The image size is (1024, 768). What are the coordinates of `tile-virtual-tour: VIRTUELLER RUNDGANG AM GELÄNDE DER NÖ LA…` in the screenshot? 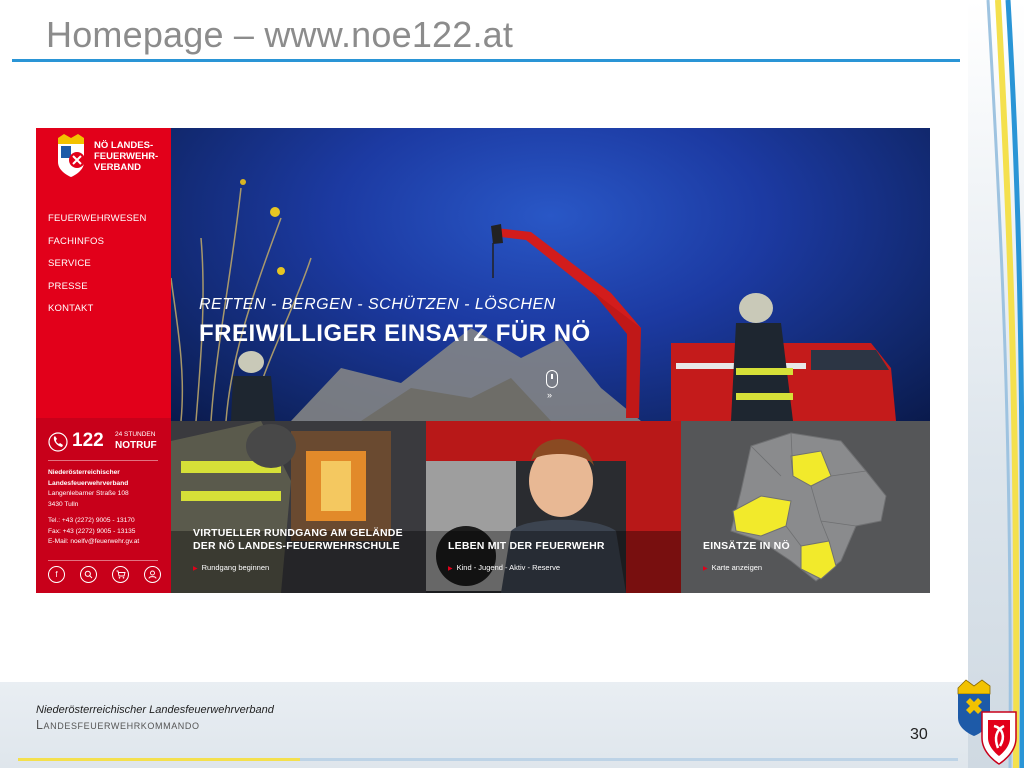 It's located at (298, 507).